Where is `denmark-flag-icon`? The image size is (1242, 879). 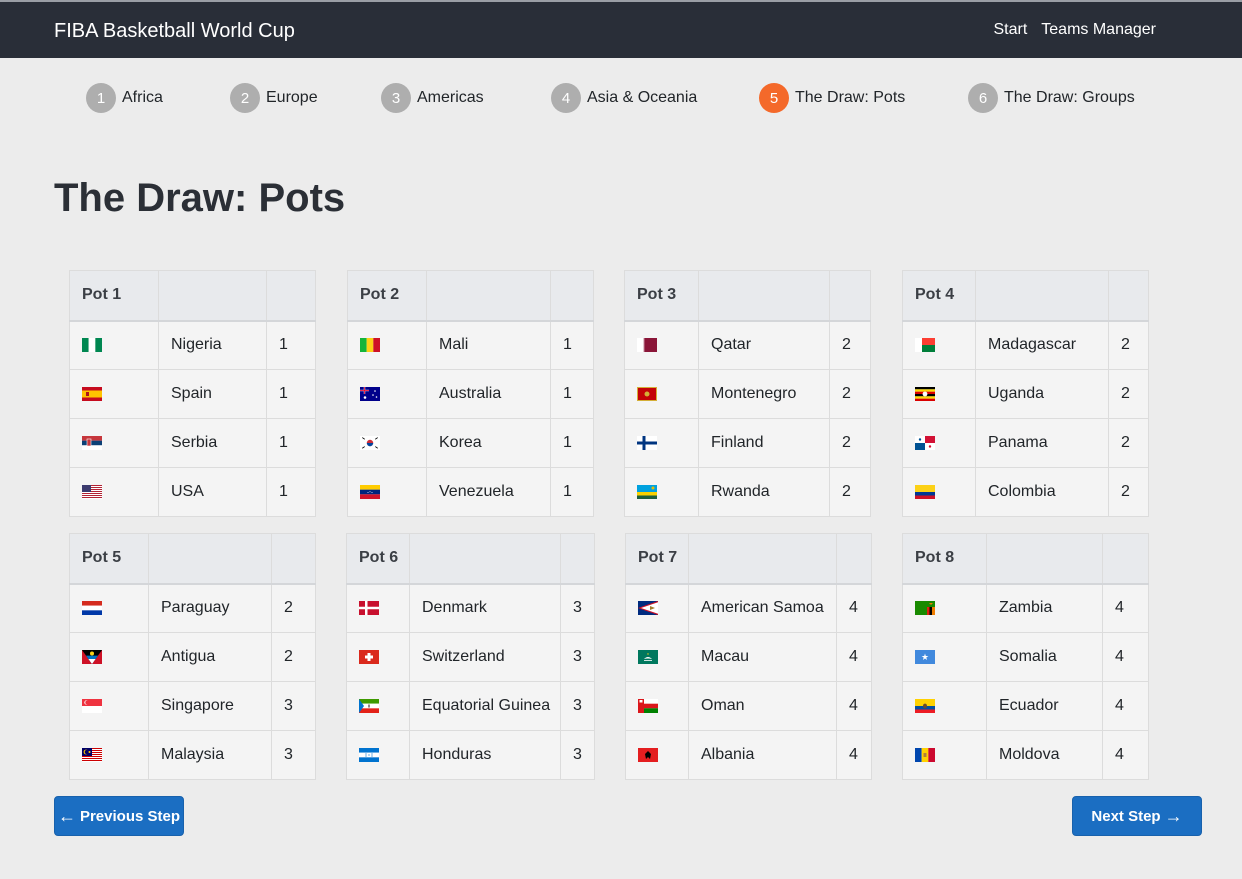
denmark-flag-icon is located at coordinates (369, 608).